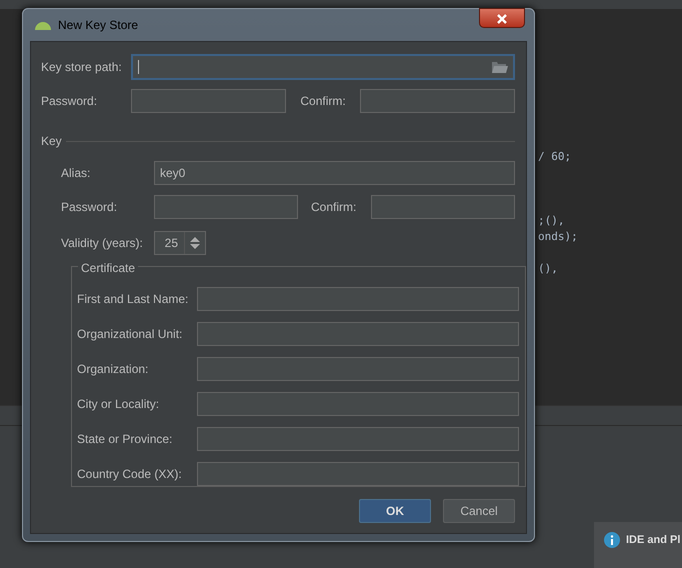 Image resolution: width=682 pixels, height=568 pixels. What do you see at coordinates (395, 511) in the screenshot?
I see `dialog-button: OK` at bounding box center [395, 511].